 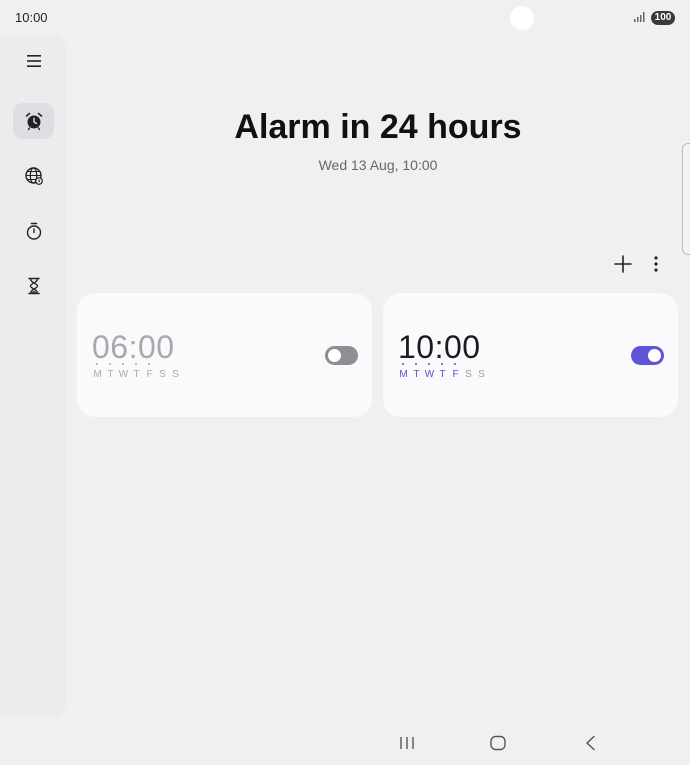 I want to click on rail-item-world-clock, so click(x=33, y=176).